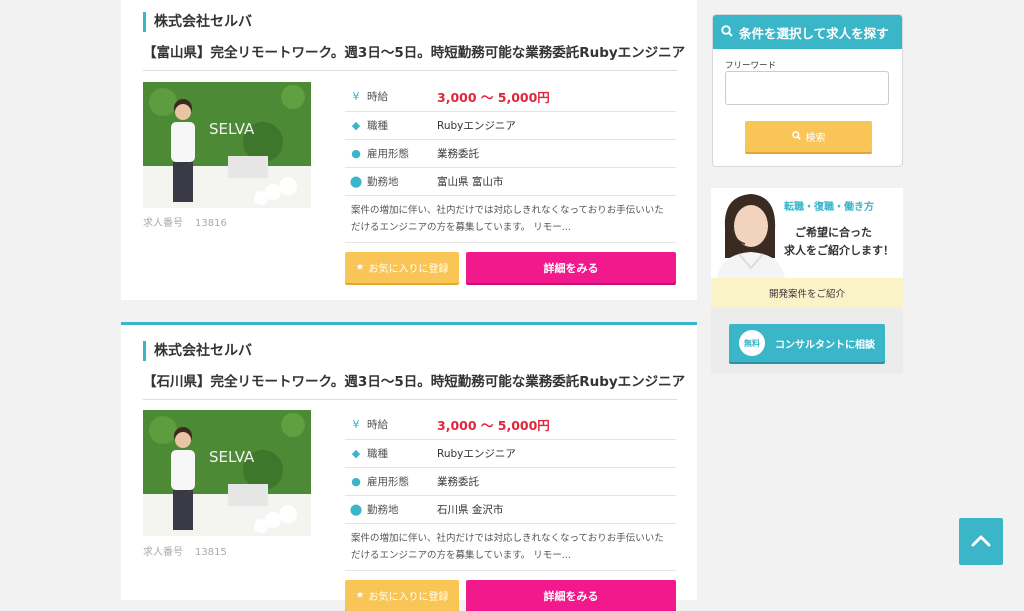 The width and height of the screenshot is (1024, 611). What do you see at coordinates (510, 510) in the screenshot?
I see `location-row: ⬤ 勤務地 石川県 金沢市` at bounding box center [510, 510].